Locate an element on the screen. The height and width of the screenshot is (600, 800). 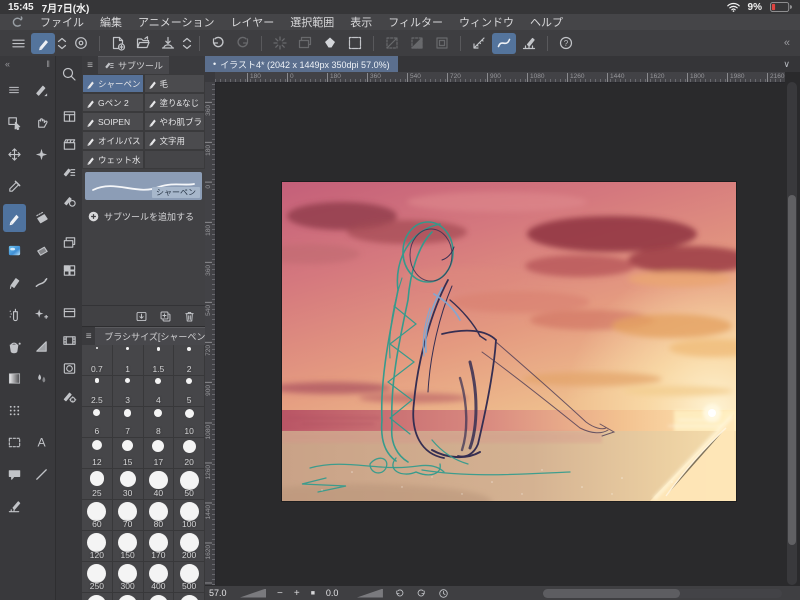
new-canvas-button is located at coordinates (118, 43).